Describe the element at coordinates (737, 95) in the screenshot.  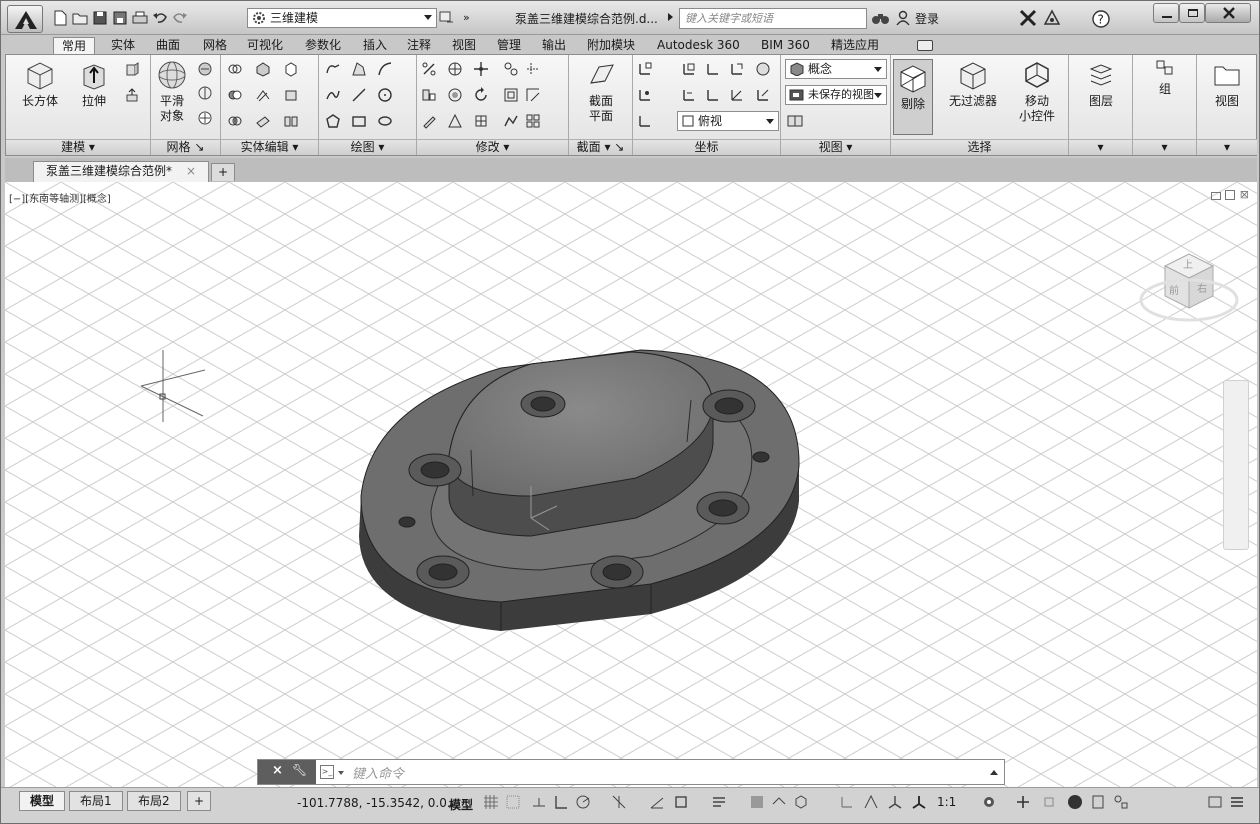
I see `ucs-3point-icon` at that location.